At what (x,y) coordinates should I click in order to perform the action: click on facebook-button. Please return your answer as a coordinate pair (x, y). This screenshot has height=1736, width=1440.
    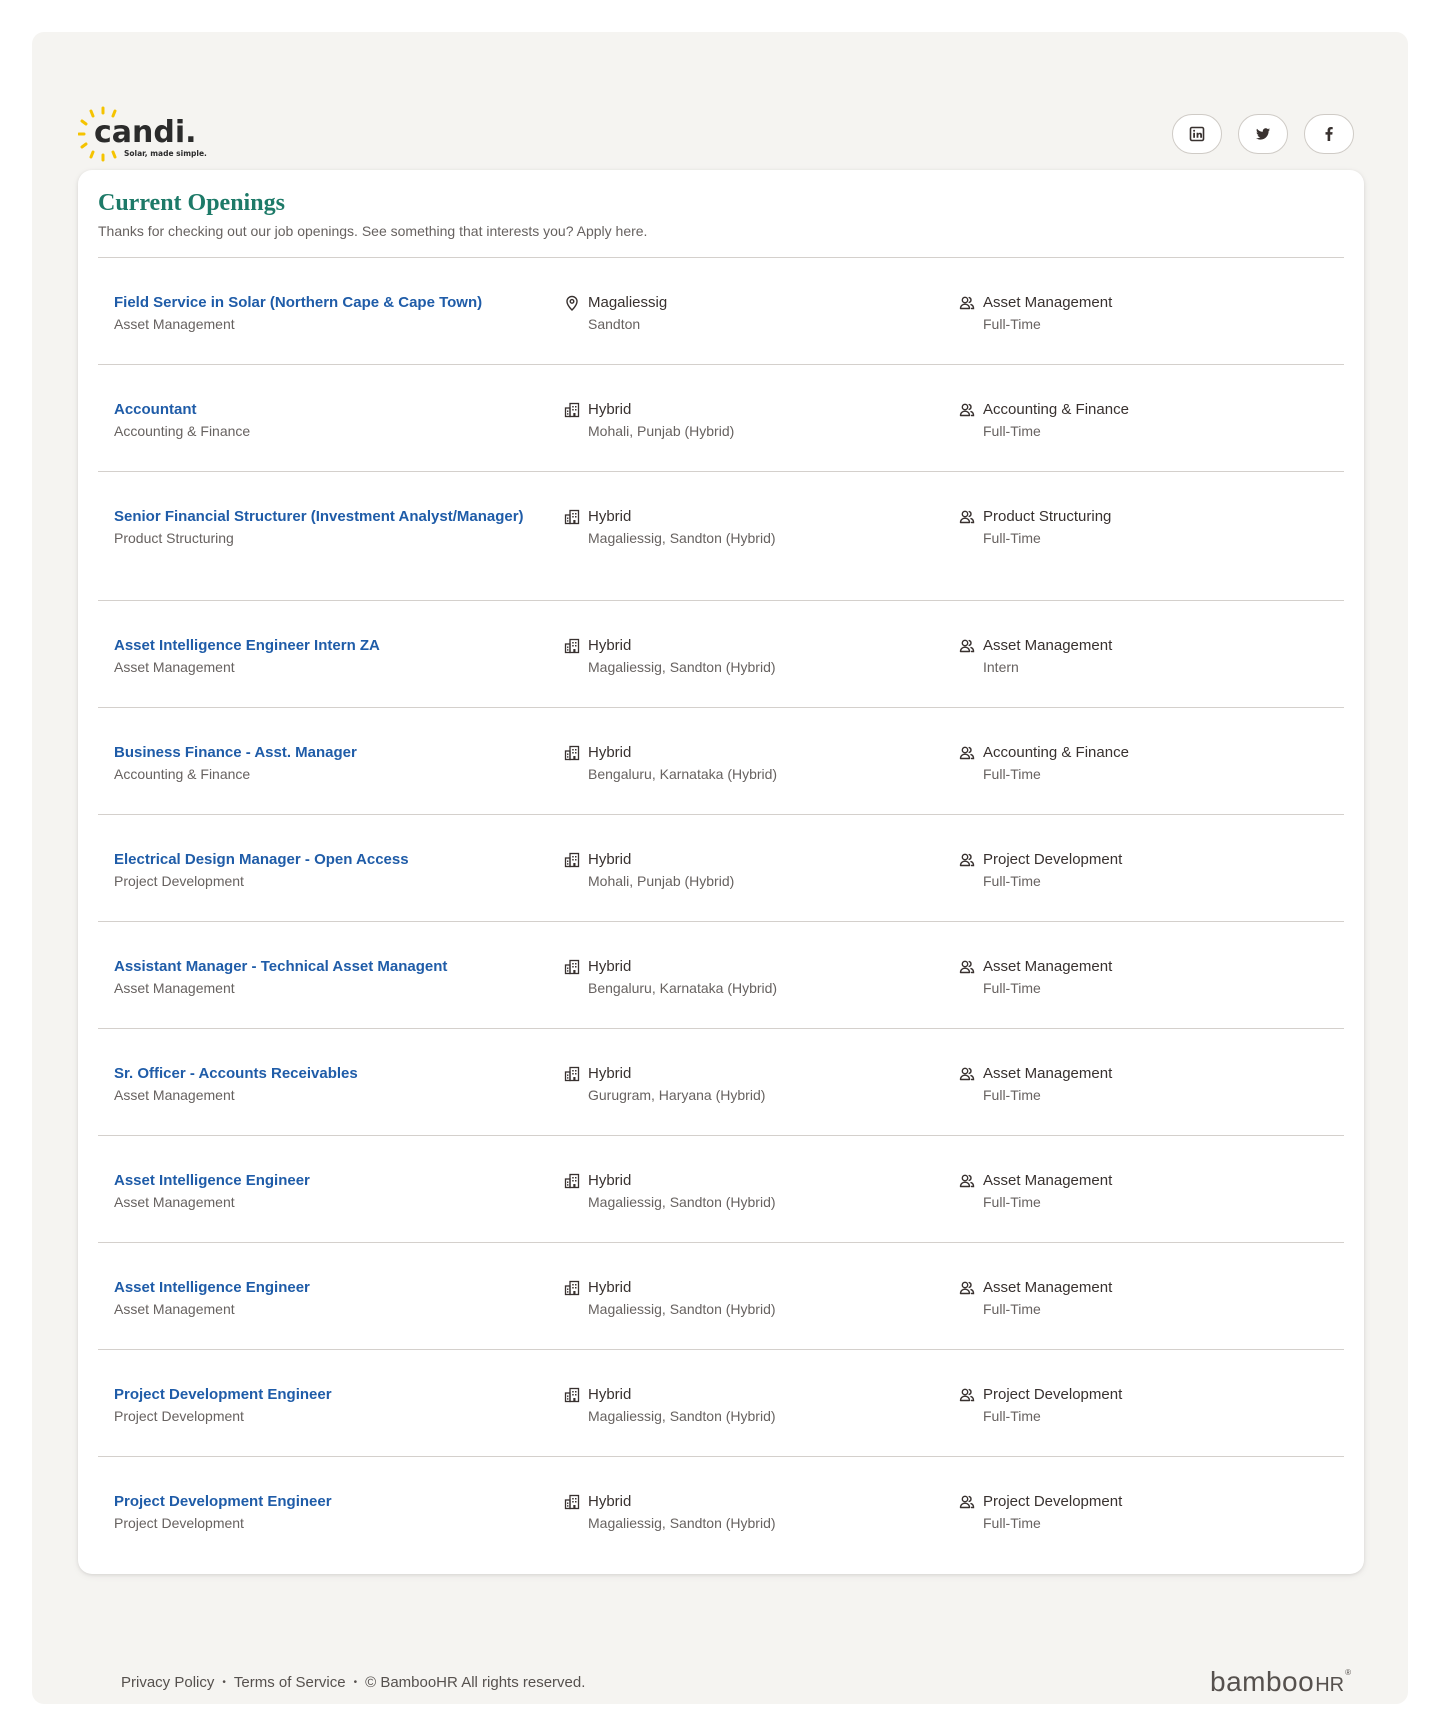
    Looking at the image, I should click on (1329, 134).